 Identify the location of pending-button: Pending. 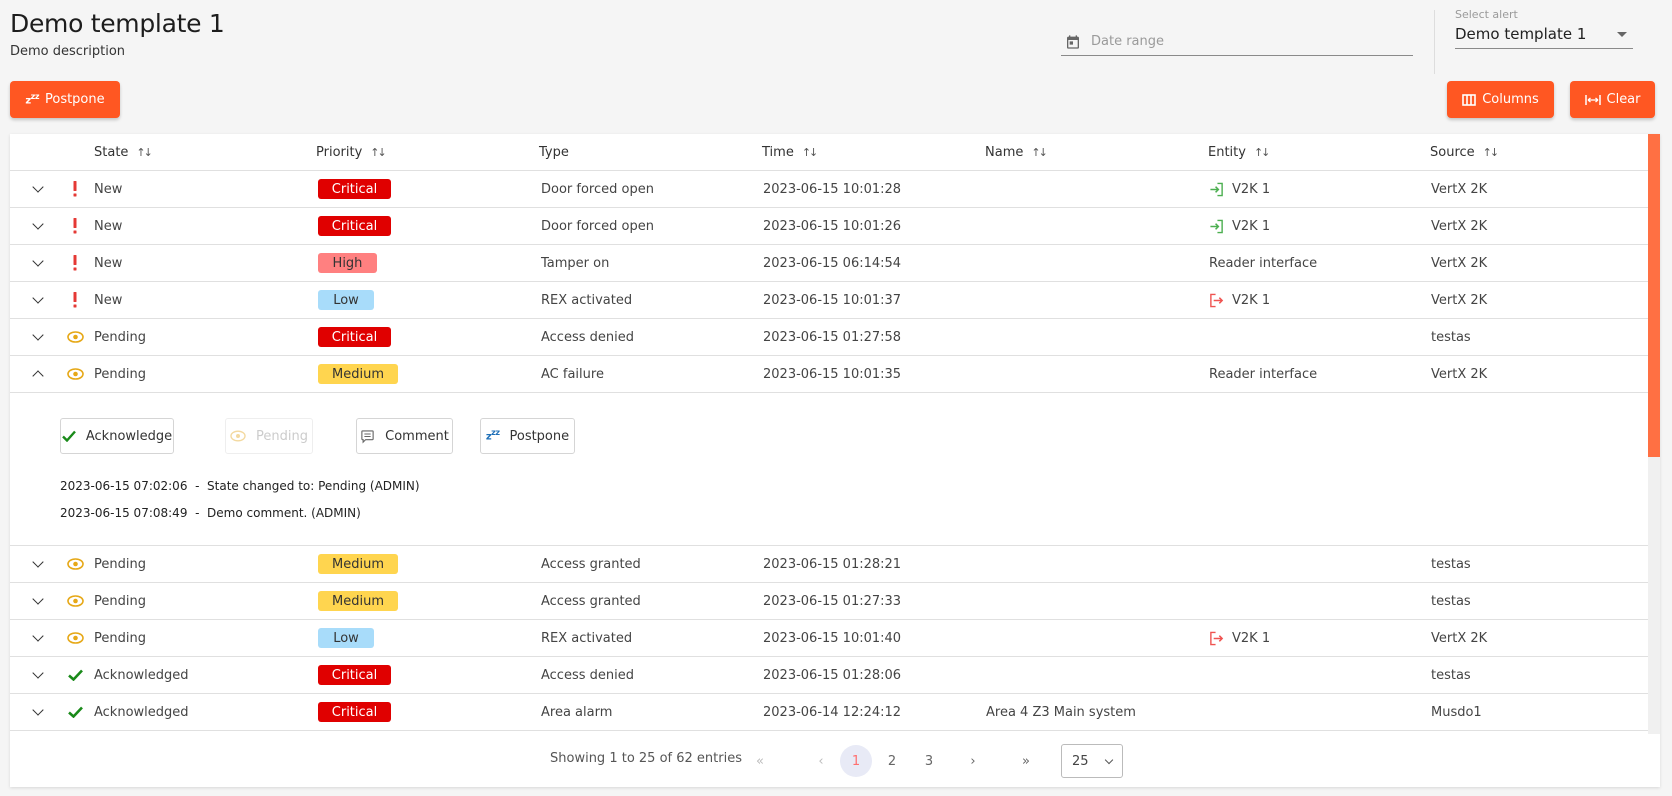
(269, 436).